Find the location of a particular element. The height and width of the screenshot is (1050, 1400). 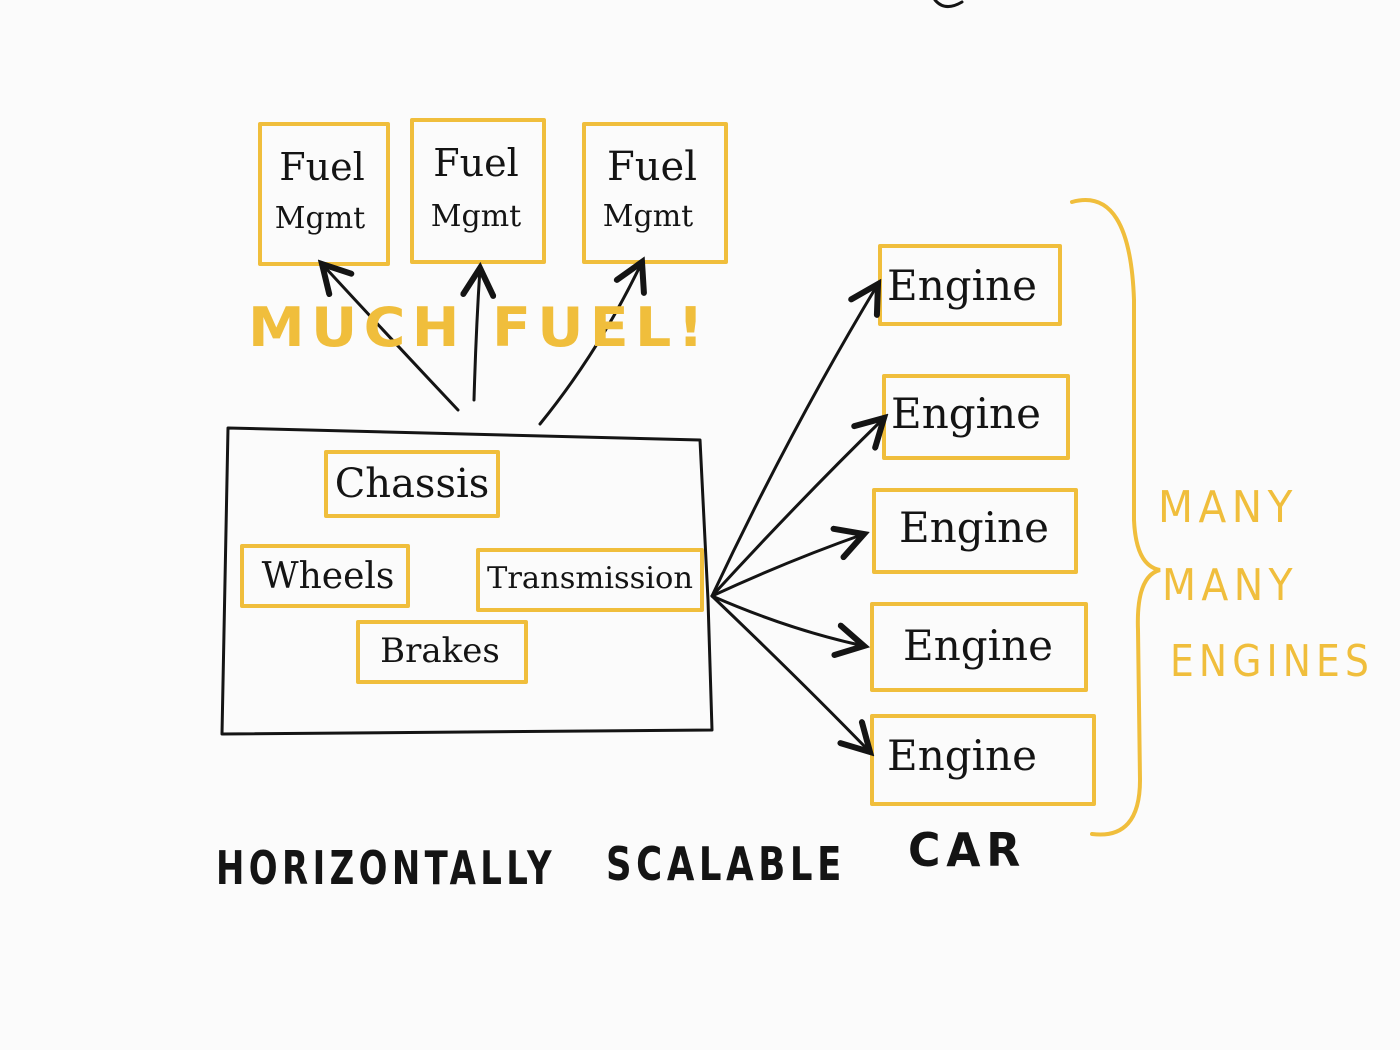

wheels-part: Wheels is located at coordinates (325, 576).